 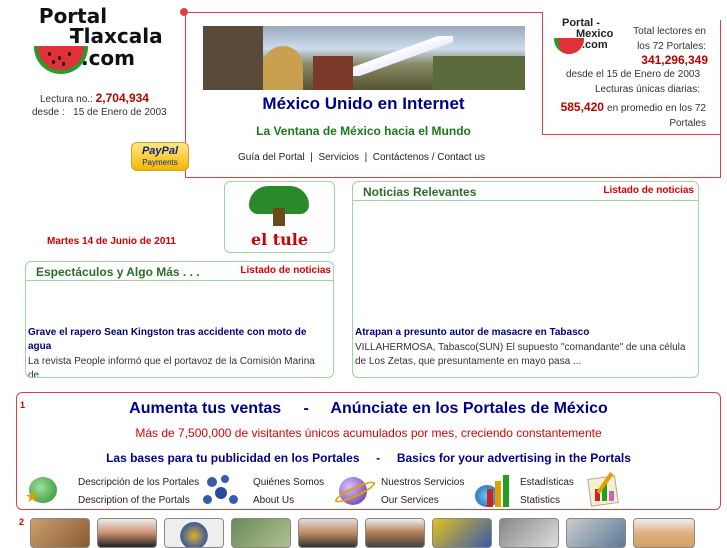 What do you see at coordinates (429, 157) in the screenshot?
I see `nav-contact-link: Contáctenos / Contact us` at bounding box center [429, 157].